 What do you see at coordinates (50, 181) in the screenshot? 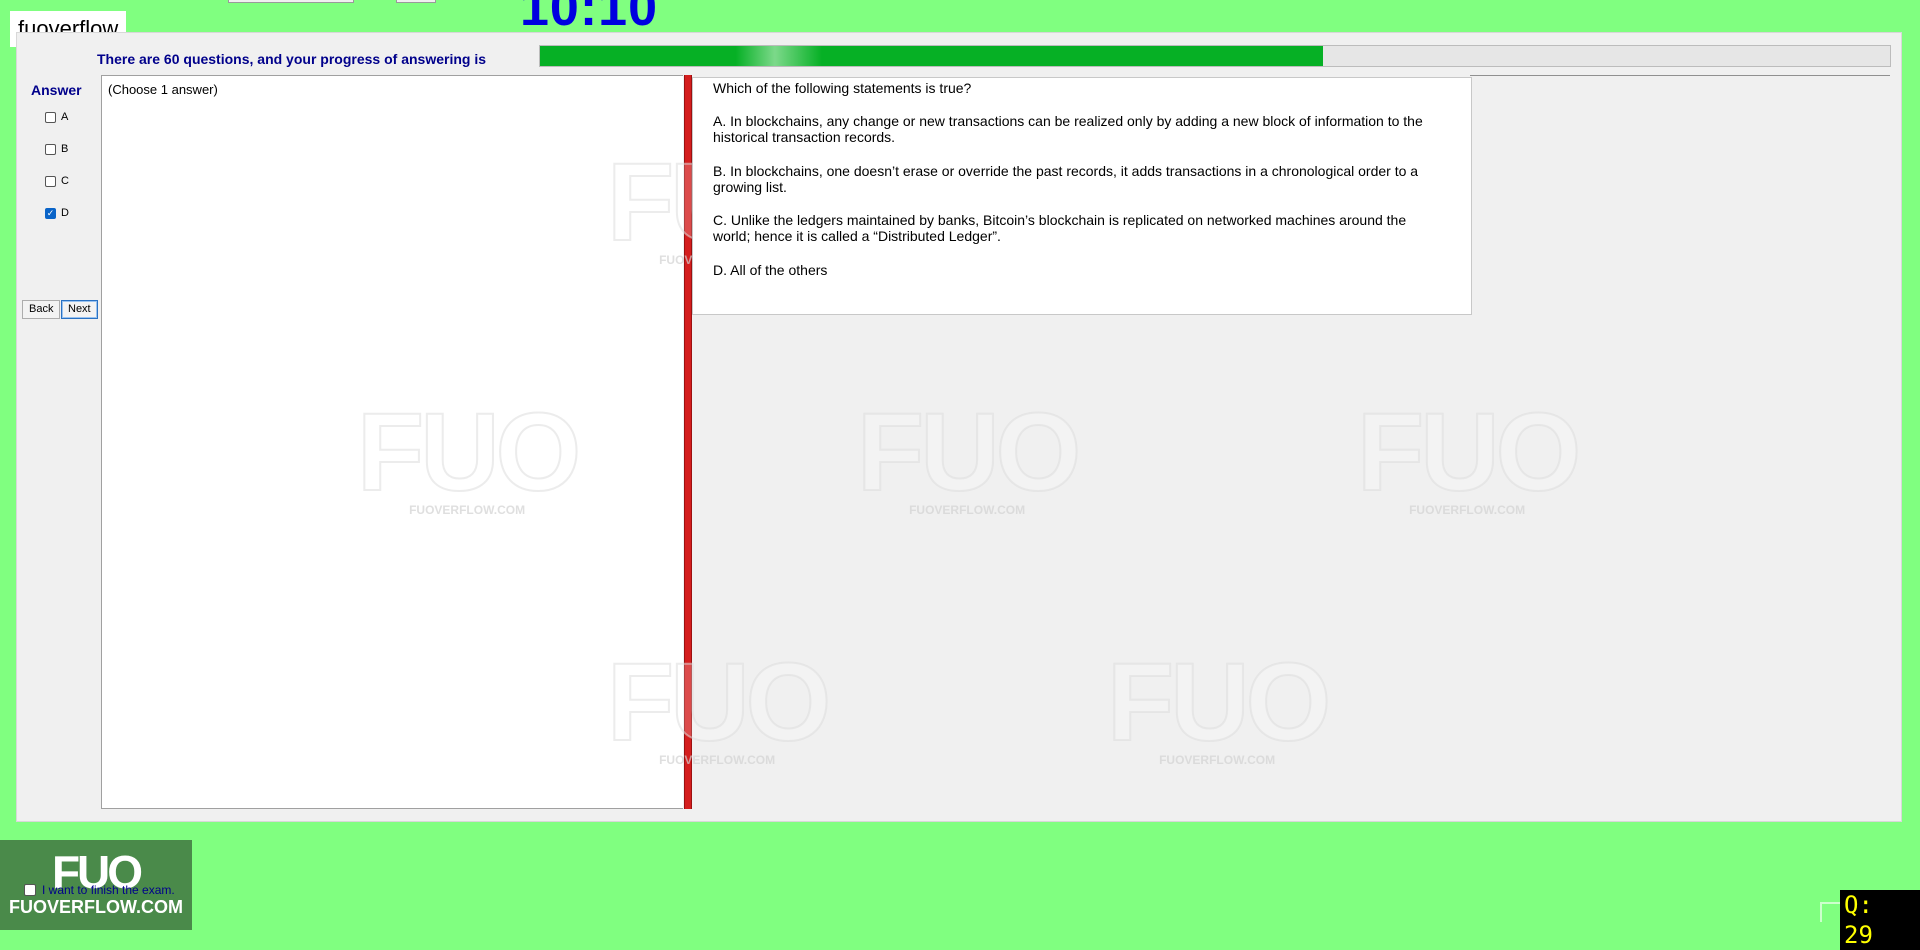
I see `option-c-checkbox` at bounding box center [50, 181].